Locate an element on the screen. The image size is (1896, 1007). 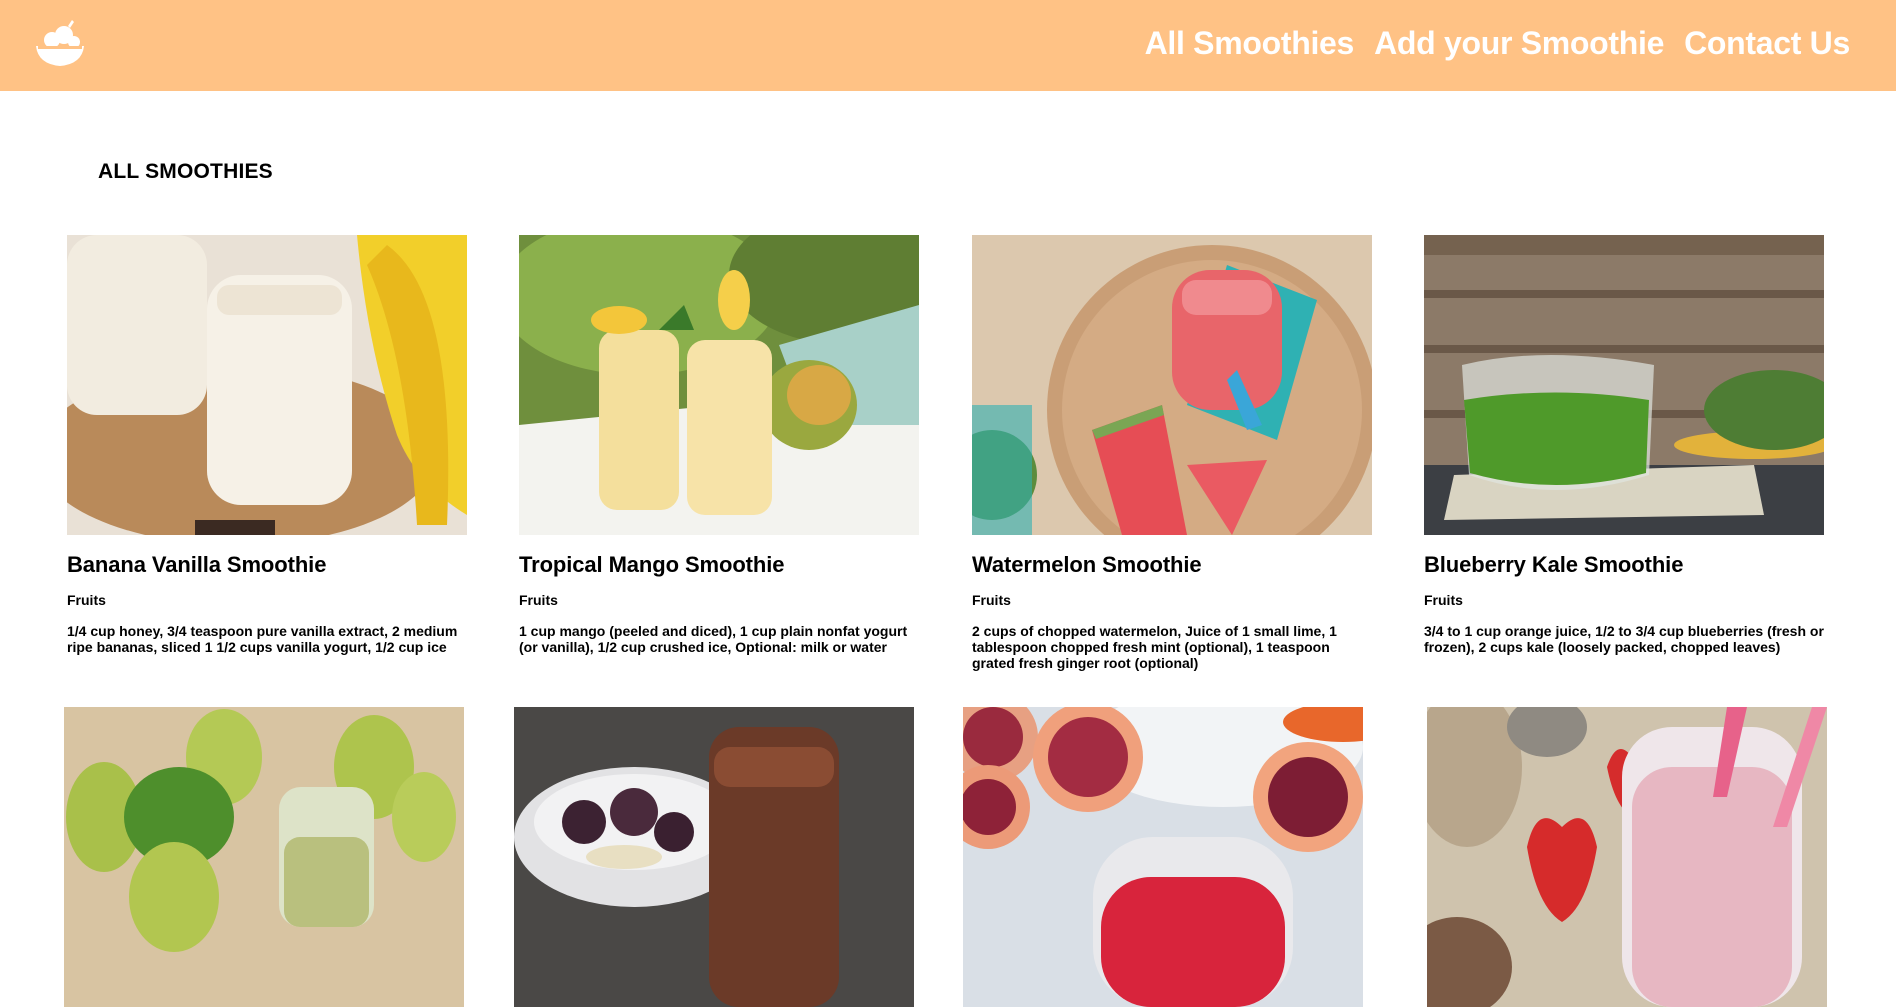
nav-contact-us: Contact Us is located at coordinates (1767, 43).